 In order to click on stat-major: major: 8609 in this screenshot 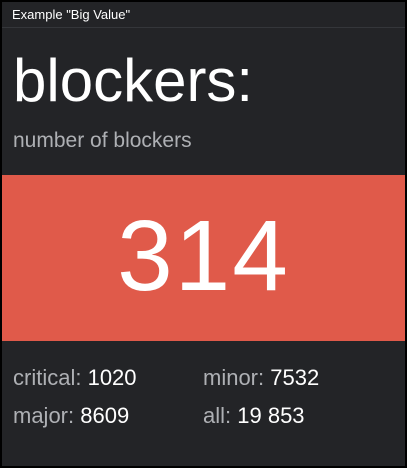, I will do `click(71, 416)`.